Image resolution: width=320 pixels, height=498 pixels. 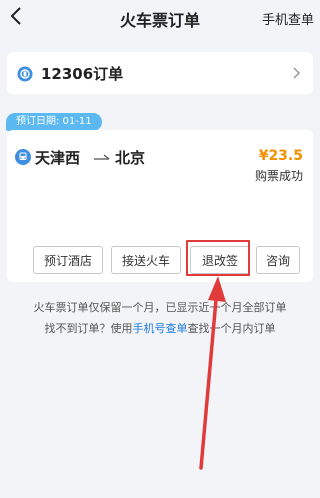 What do you see at coordinates (280, 156) in the screenshot?
I see `ticket-price: ¥23.5` at bounding box center [280, 156].